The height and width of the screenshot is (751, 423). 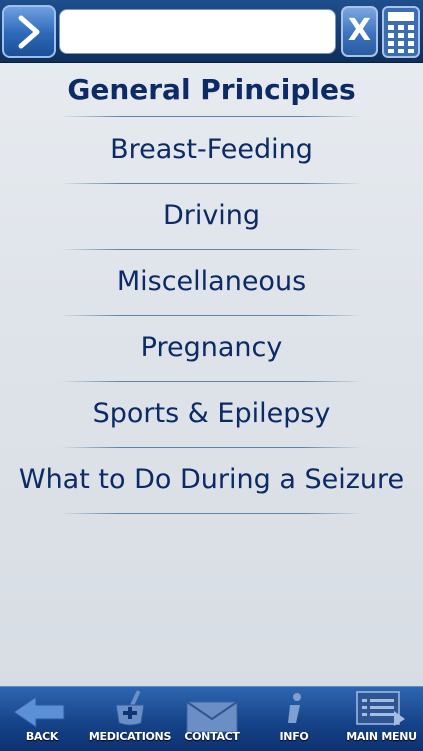 I want to click on search-input, so click(x=197, y=31).